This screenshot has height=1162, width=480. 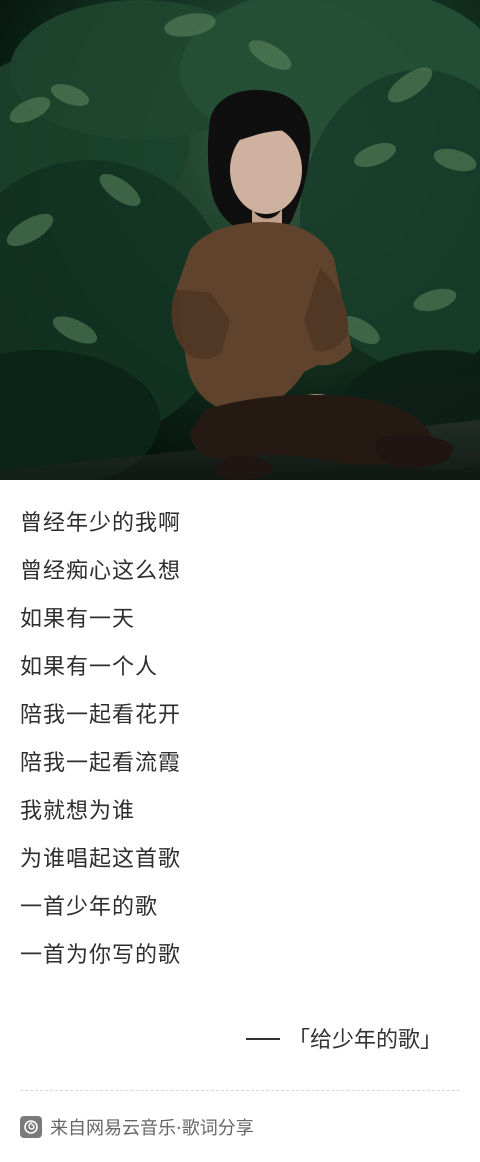 I want to click on lyric-line: 我就想为谁, so click(x=78, y=811).